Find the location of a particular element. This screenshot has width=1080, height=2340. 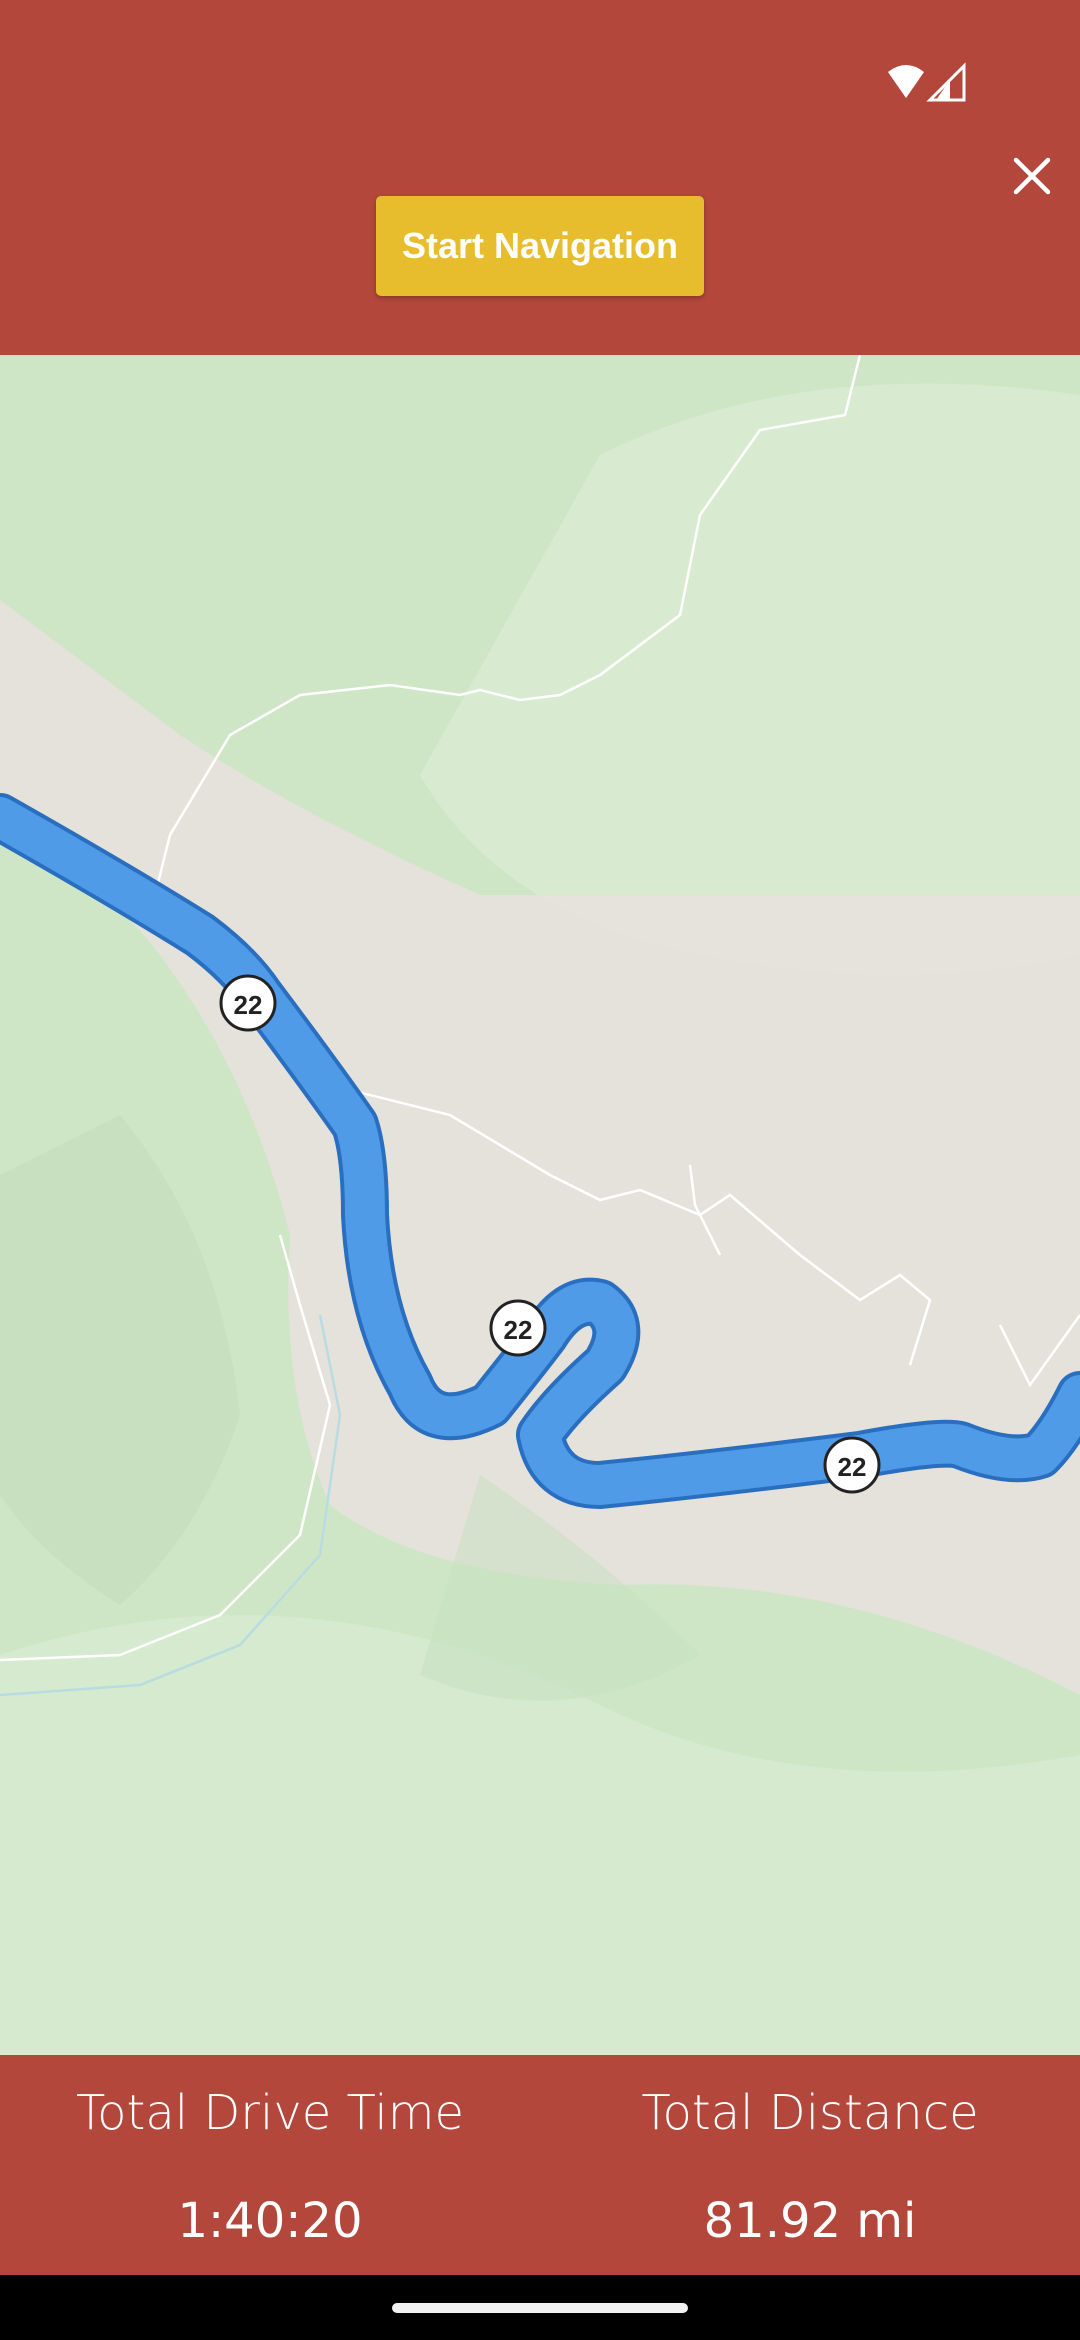

status-bar-icons is located at coordinates (927, 82).